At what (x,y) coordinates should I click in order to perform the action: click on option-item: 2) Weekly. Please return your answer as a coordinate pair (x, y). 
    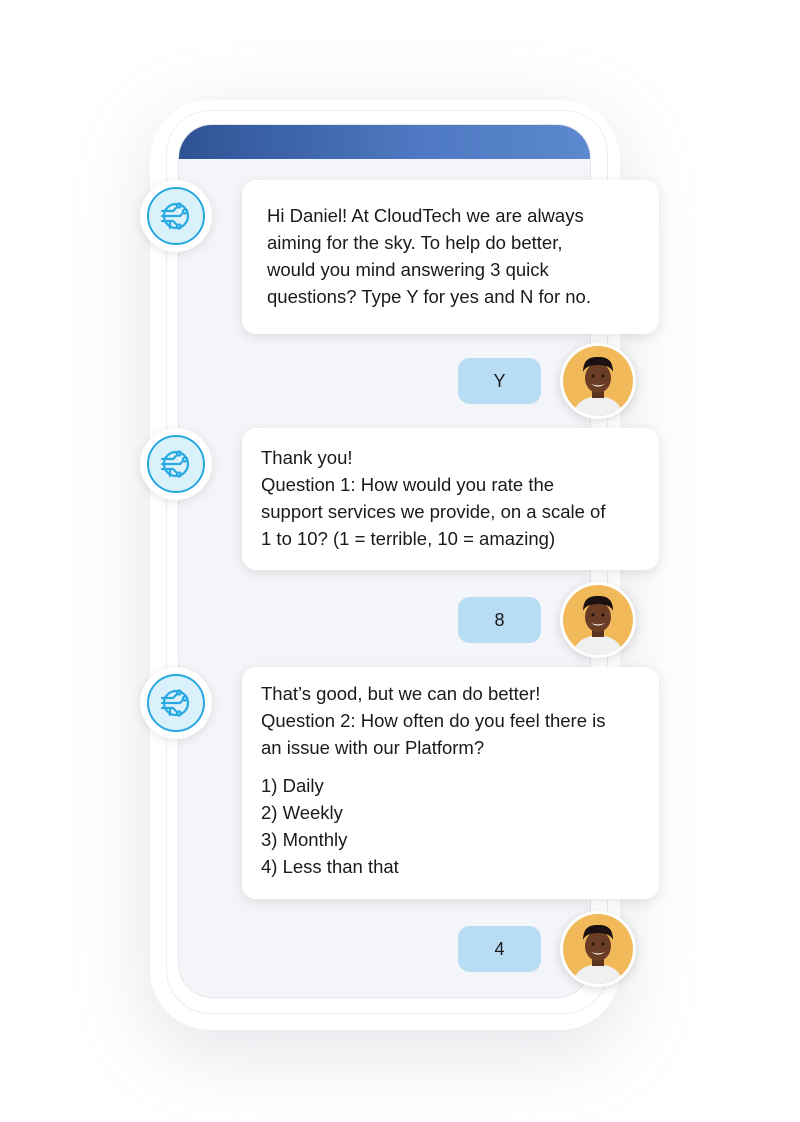
    Looking at the image, I should click on (302, 812).